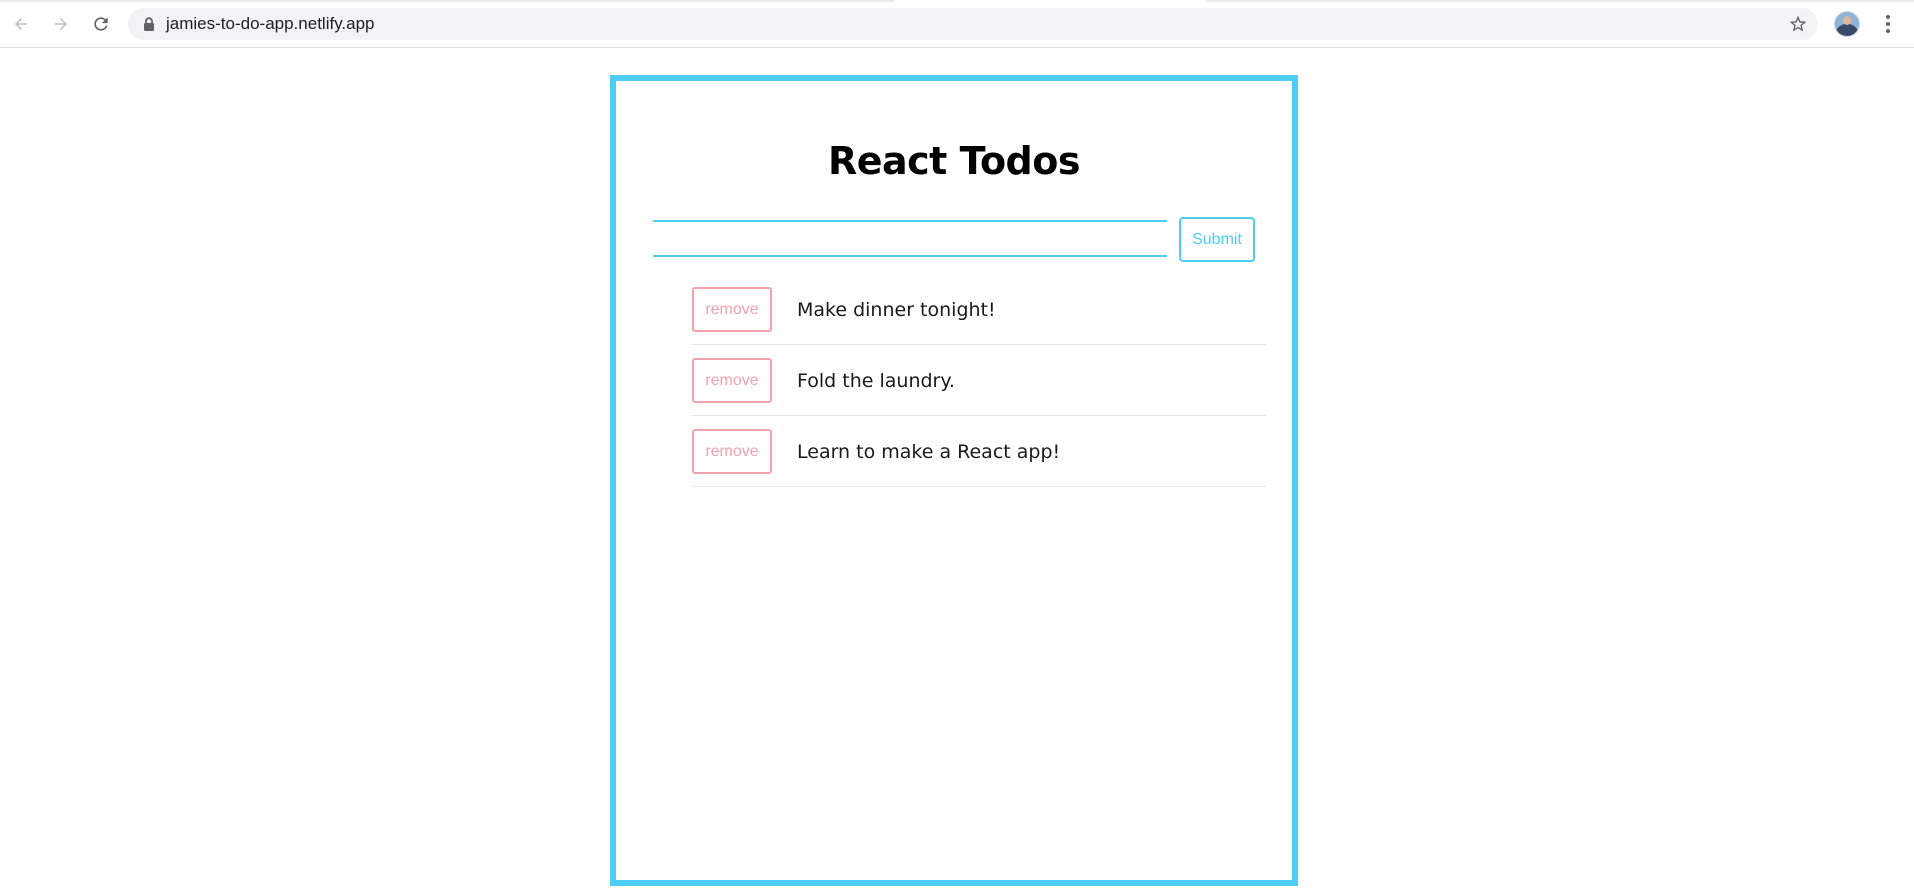 This screenshot has height=894, width=1914. I want to click on submit-button: Submit, so click(1217, 239).